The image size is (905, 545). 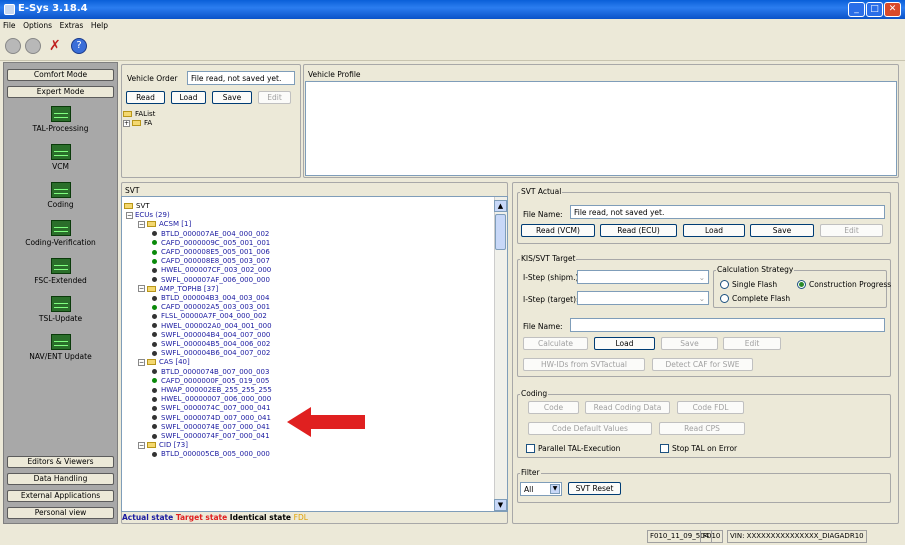 What do you see at coordinates (553, 407) in the screenshot?
I see `code-button: Code` at bounding box center [553, 407].